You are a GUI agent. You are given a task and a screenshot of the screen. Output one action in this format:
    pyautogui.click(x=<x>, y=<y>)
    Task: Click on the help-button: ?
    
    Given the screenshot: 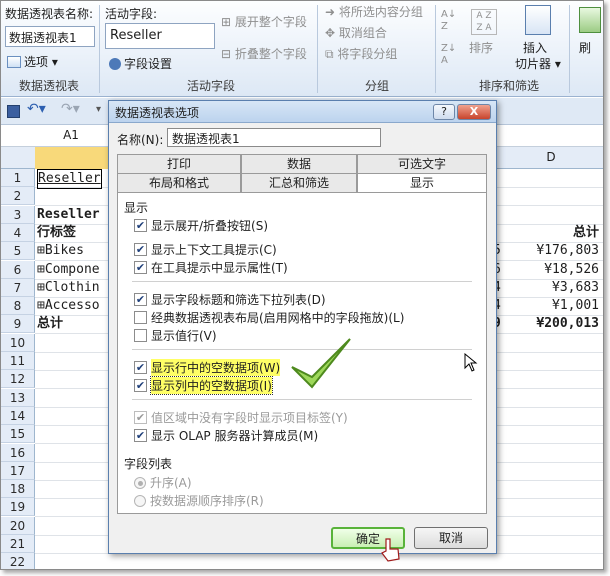 What is the action you would take?
    pyautogui.click(x=444, y=112)
    